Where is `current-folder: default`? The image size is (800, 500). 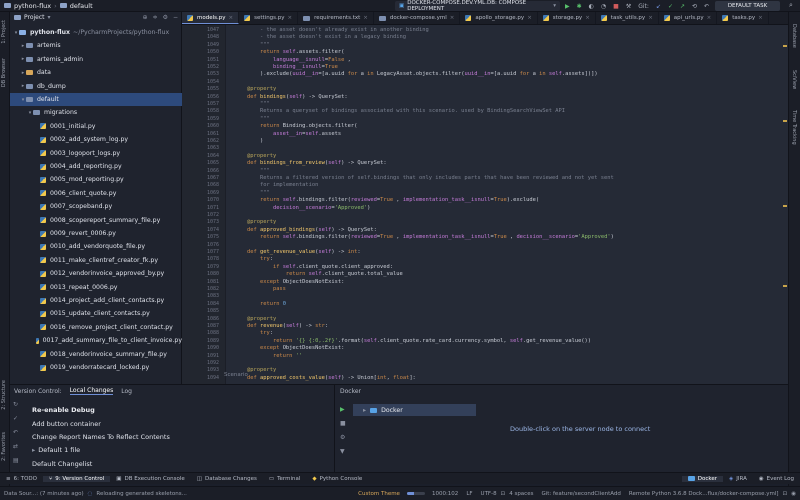
current-folder: default is located at coordinates (81, 6).